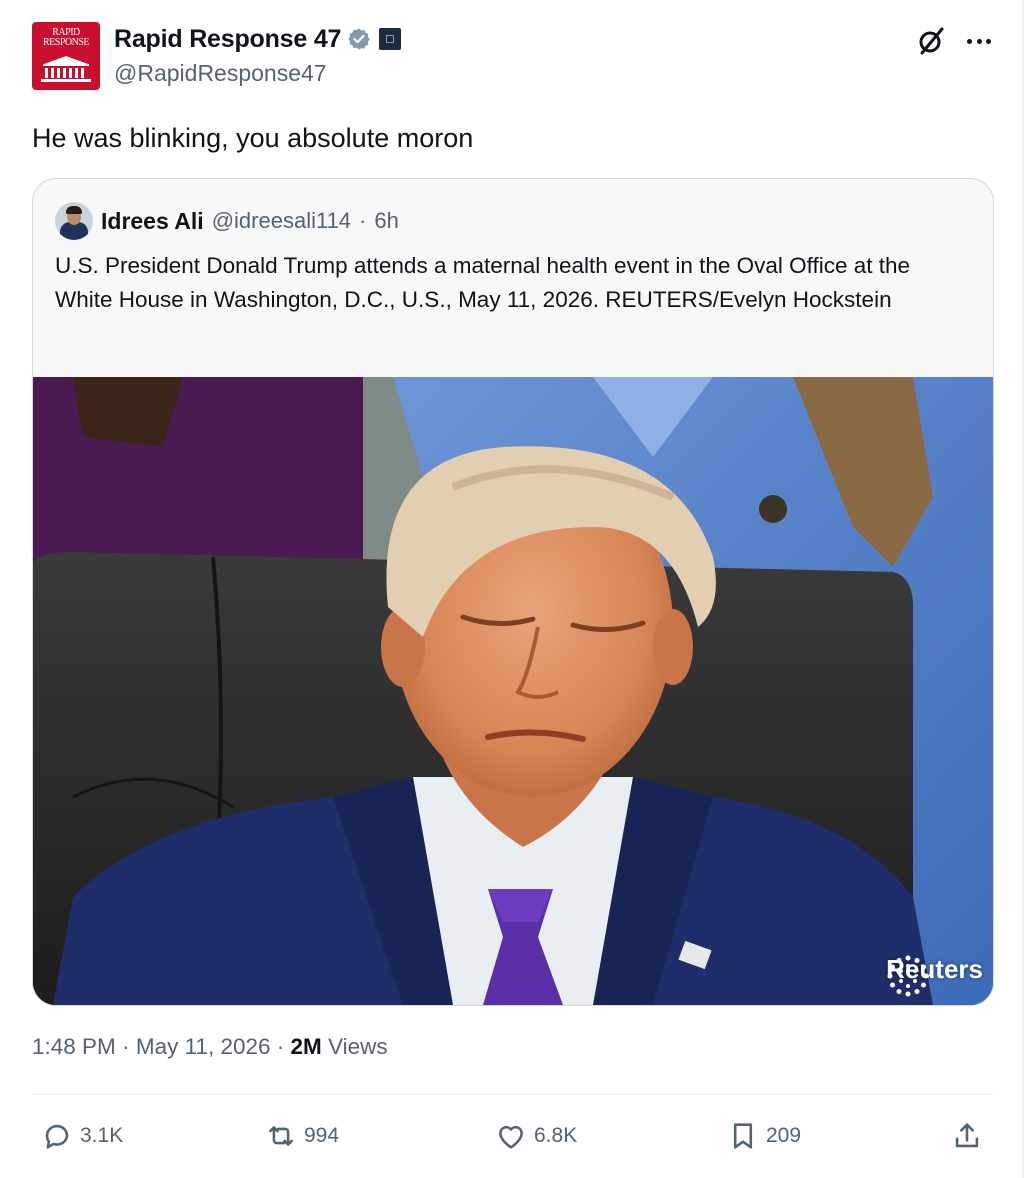 This screenshot has width=1024, height=1178. Describe the element at coordinates (152, 220) in the screenshot. I see `quoted-author-name: Idrees Ali` at that location.